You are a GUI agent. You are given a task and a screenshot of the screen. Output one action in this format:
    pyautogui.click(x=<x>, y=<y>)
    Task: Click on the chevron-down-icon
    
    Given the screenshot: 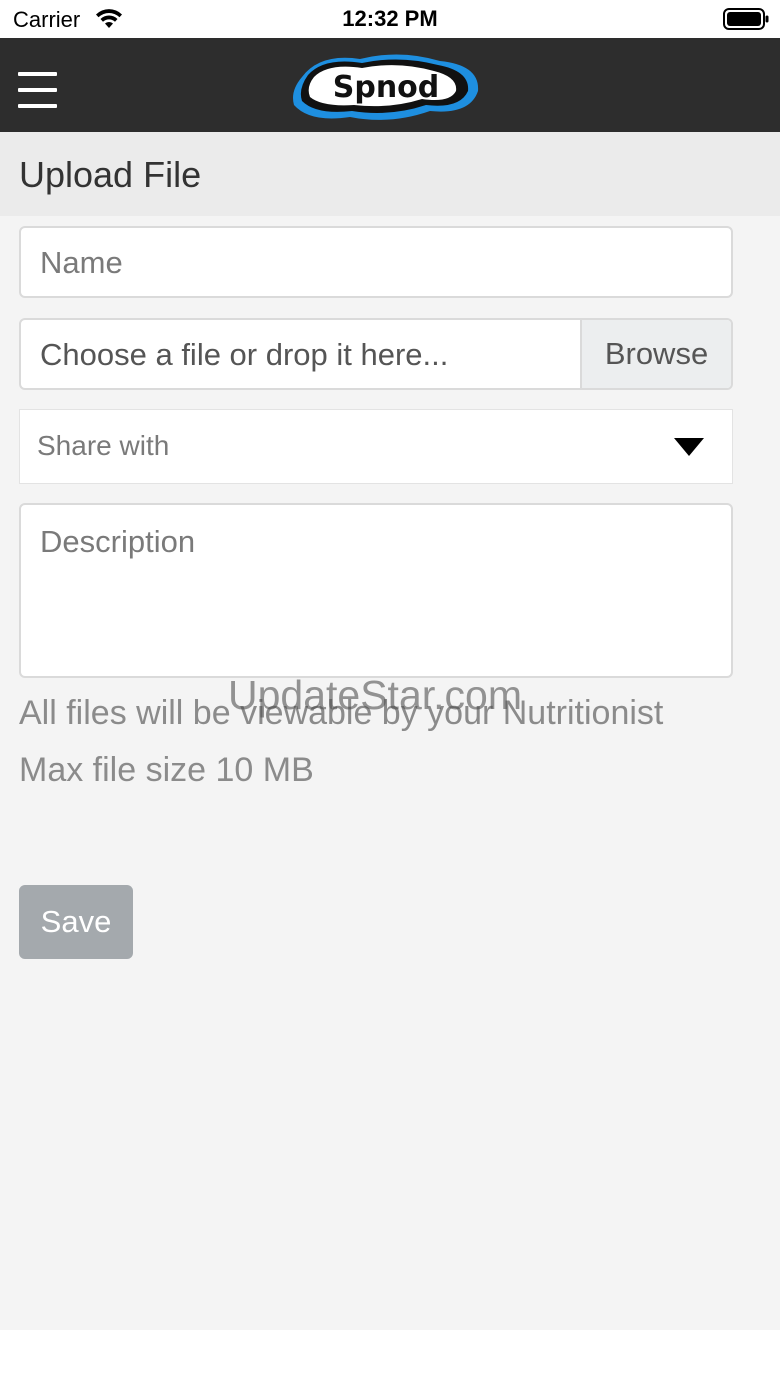 What is the action you would take?
    pyautogui.click(x=689, y=447)
    